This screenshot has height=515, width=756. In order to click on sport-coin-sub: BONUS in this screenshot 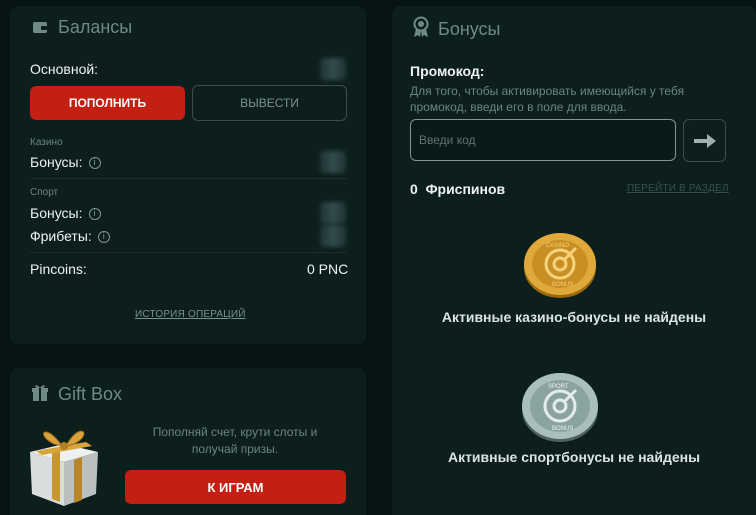, I will do `click(562, 429)`.